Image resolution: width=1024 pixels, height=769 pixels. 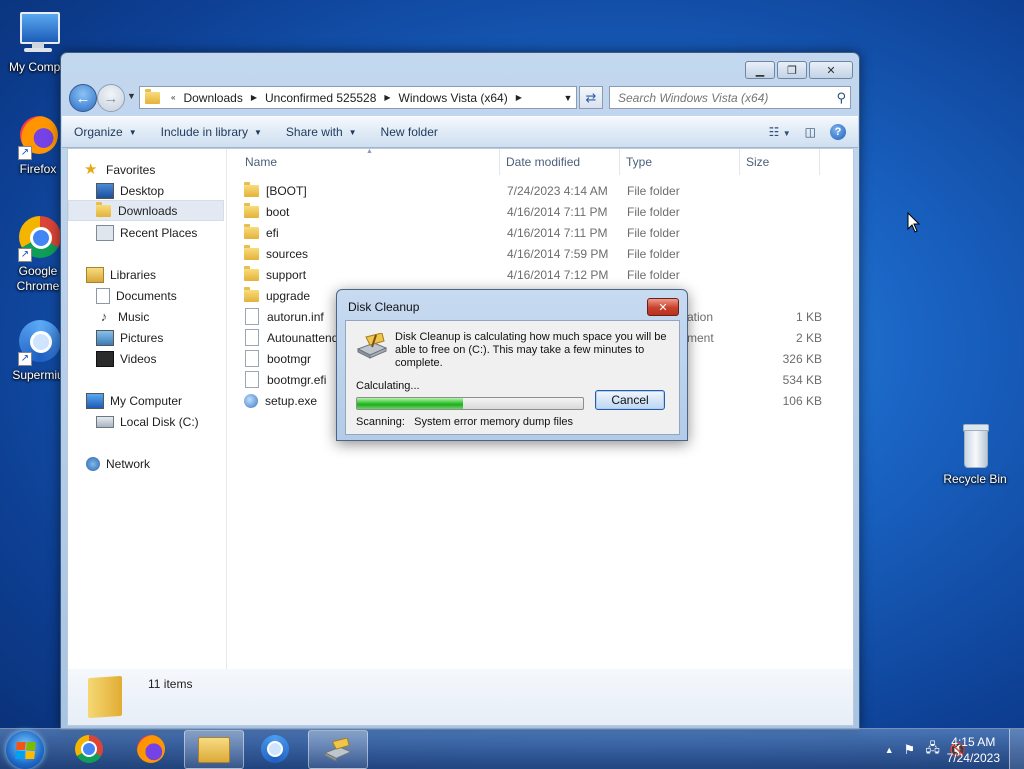 I want to click on computer-icon, so click(x=38, y=34).